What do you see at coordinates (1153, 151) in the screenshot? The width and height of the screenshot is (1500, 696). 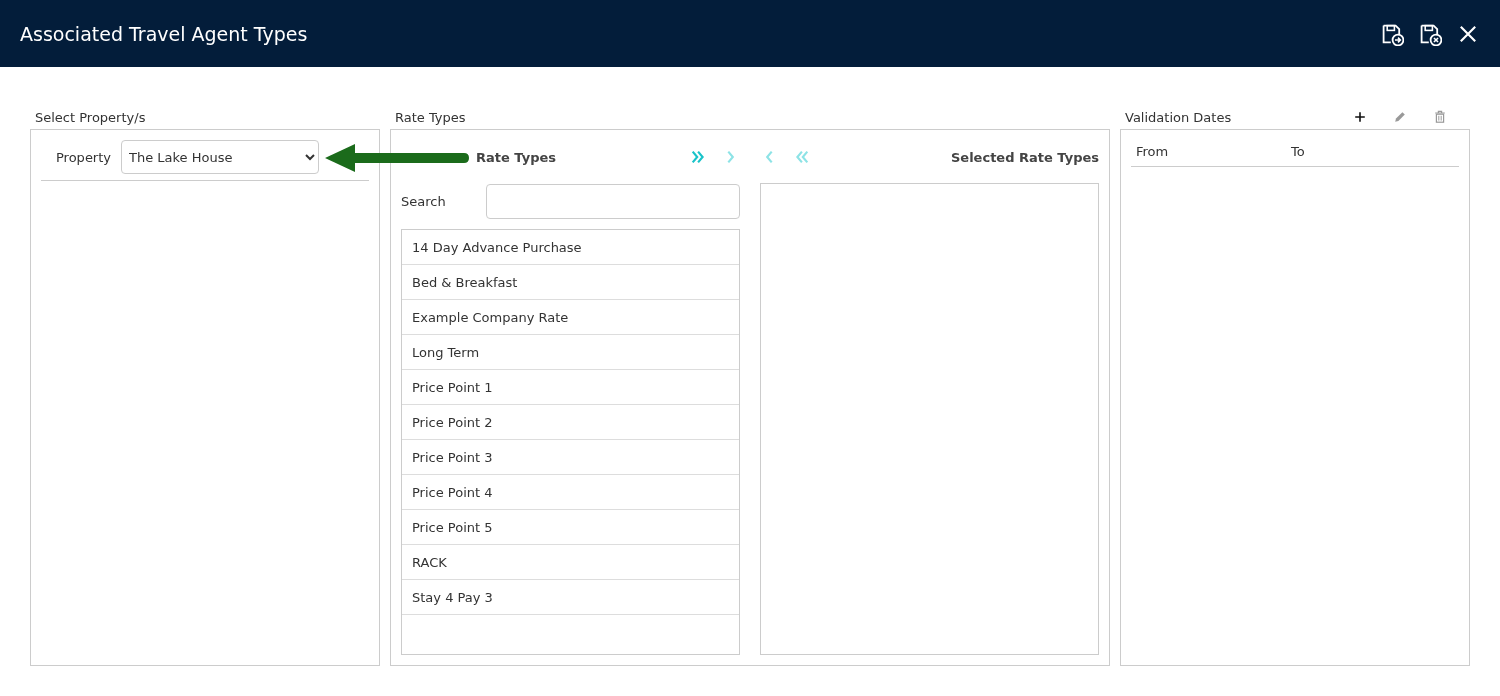 I see `column-header: From` at bounding box center [1153, 151].